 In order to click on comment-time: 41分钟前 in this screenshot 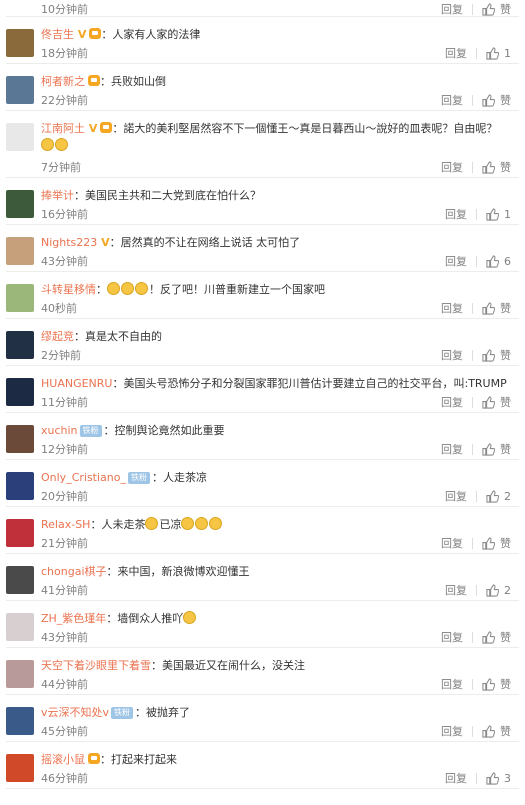, I will do `click(64, 590)`.